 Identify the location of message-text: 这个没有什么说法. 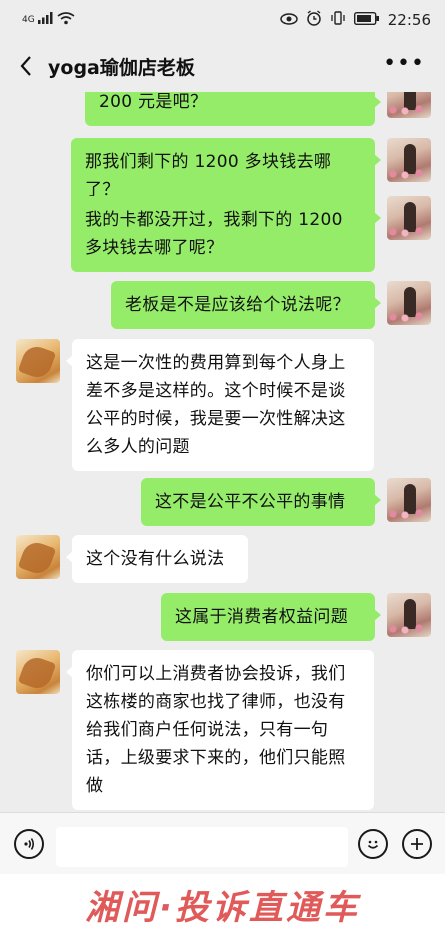
(155, 559).